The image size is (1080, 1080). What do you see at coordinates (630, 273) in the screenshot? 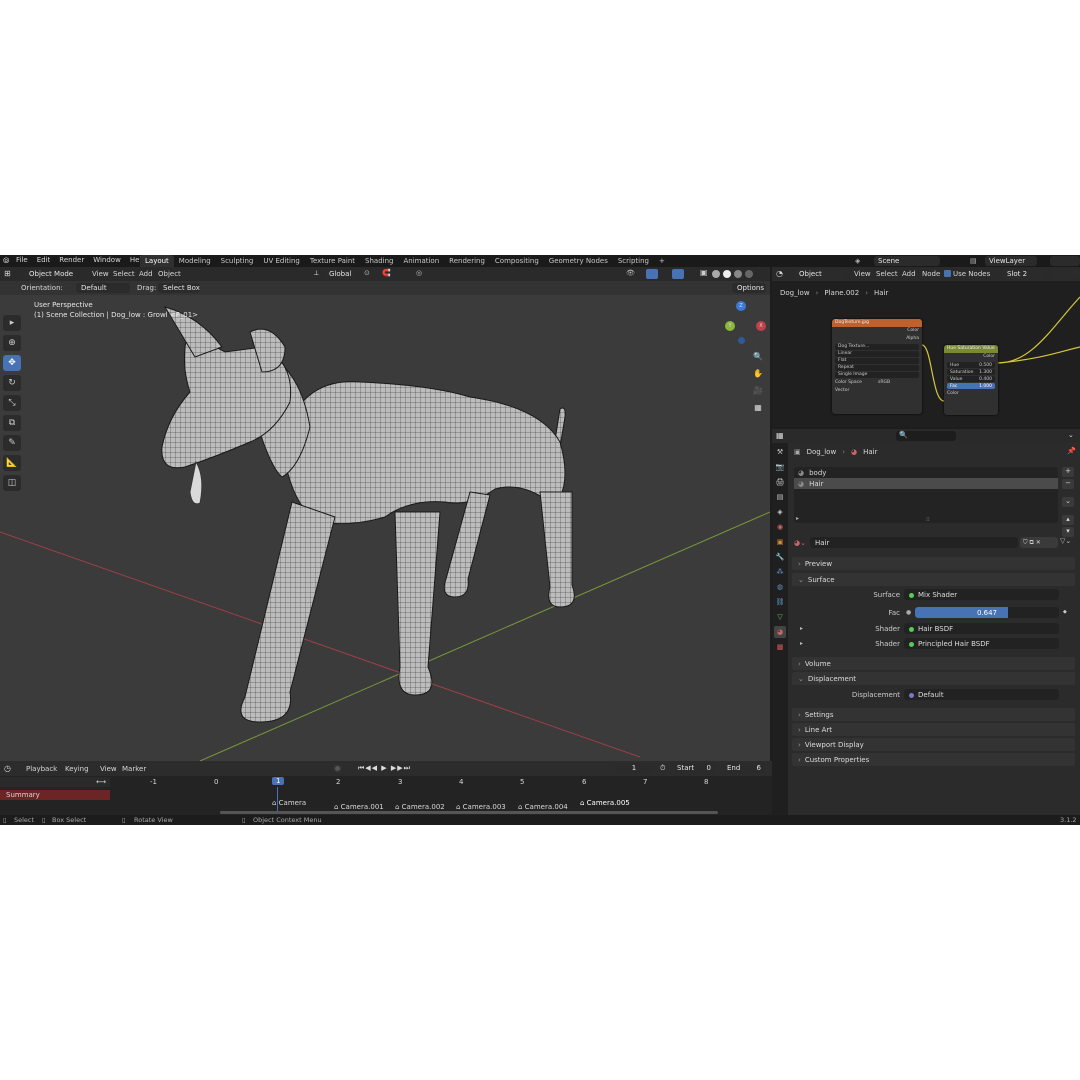
I see `visibility-icon: 👁` at bounding box center [630, 273].